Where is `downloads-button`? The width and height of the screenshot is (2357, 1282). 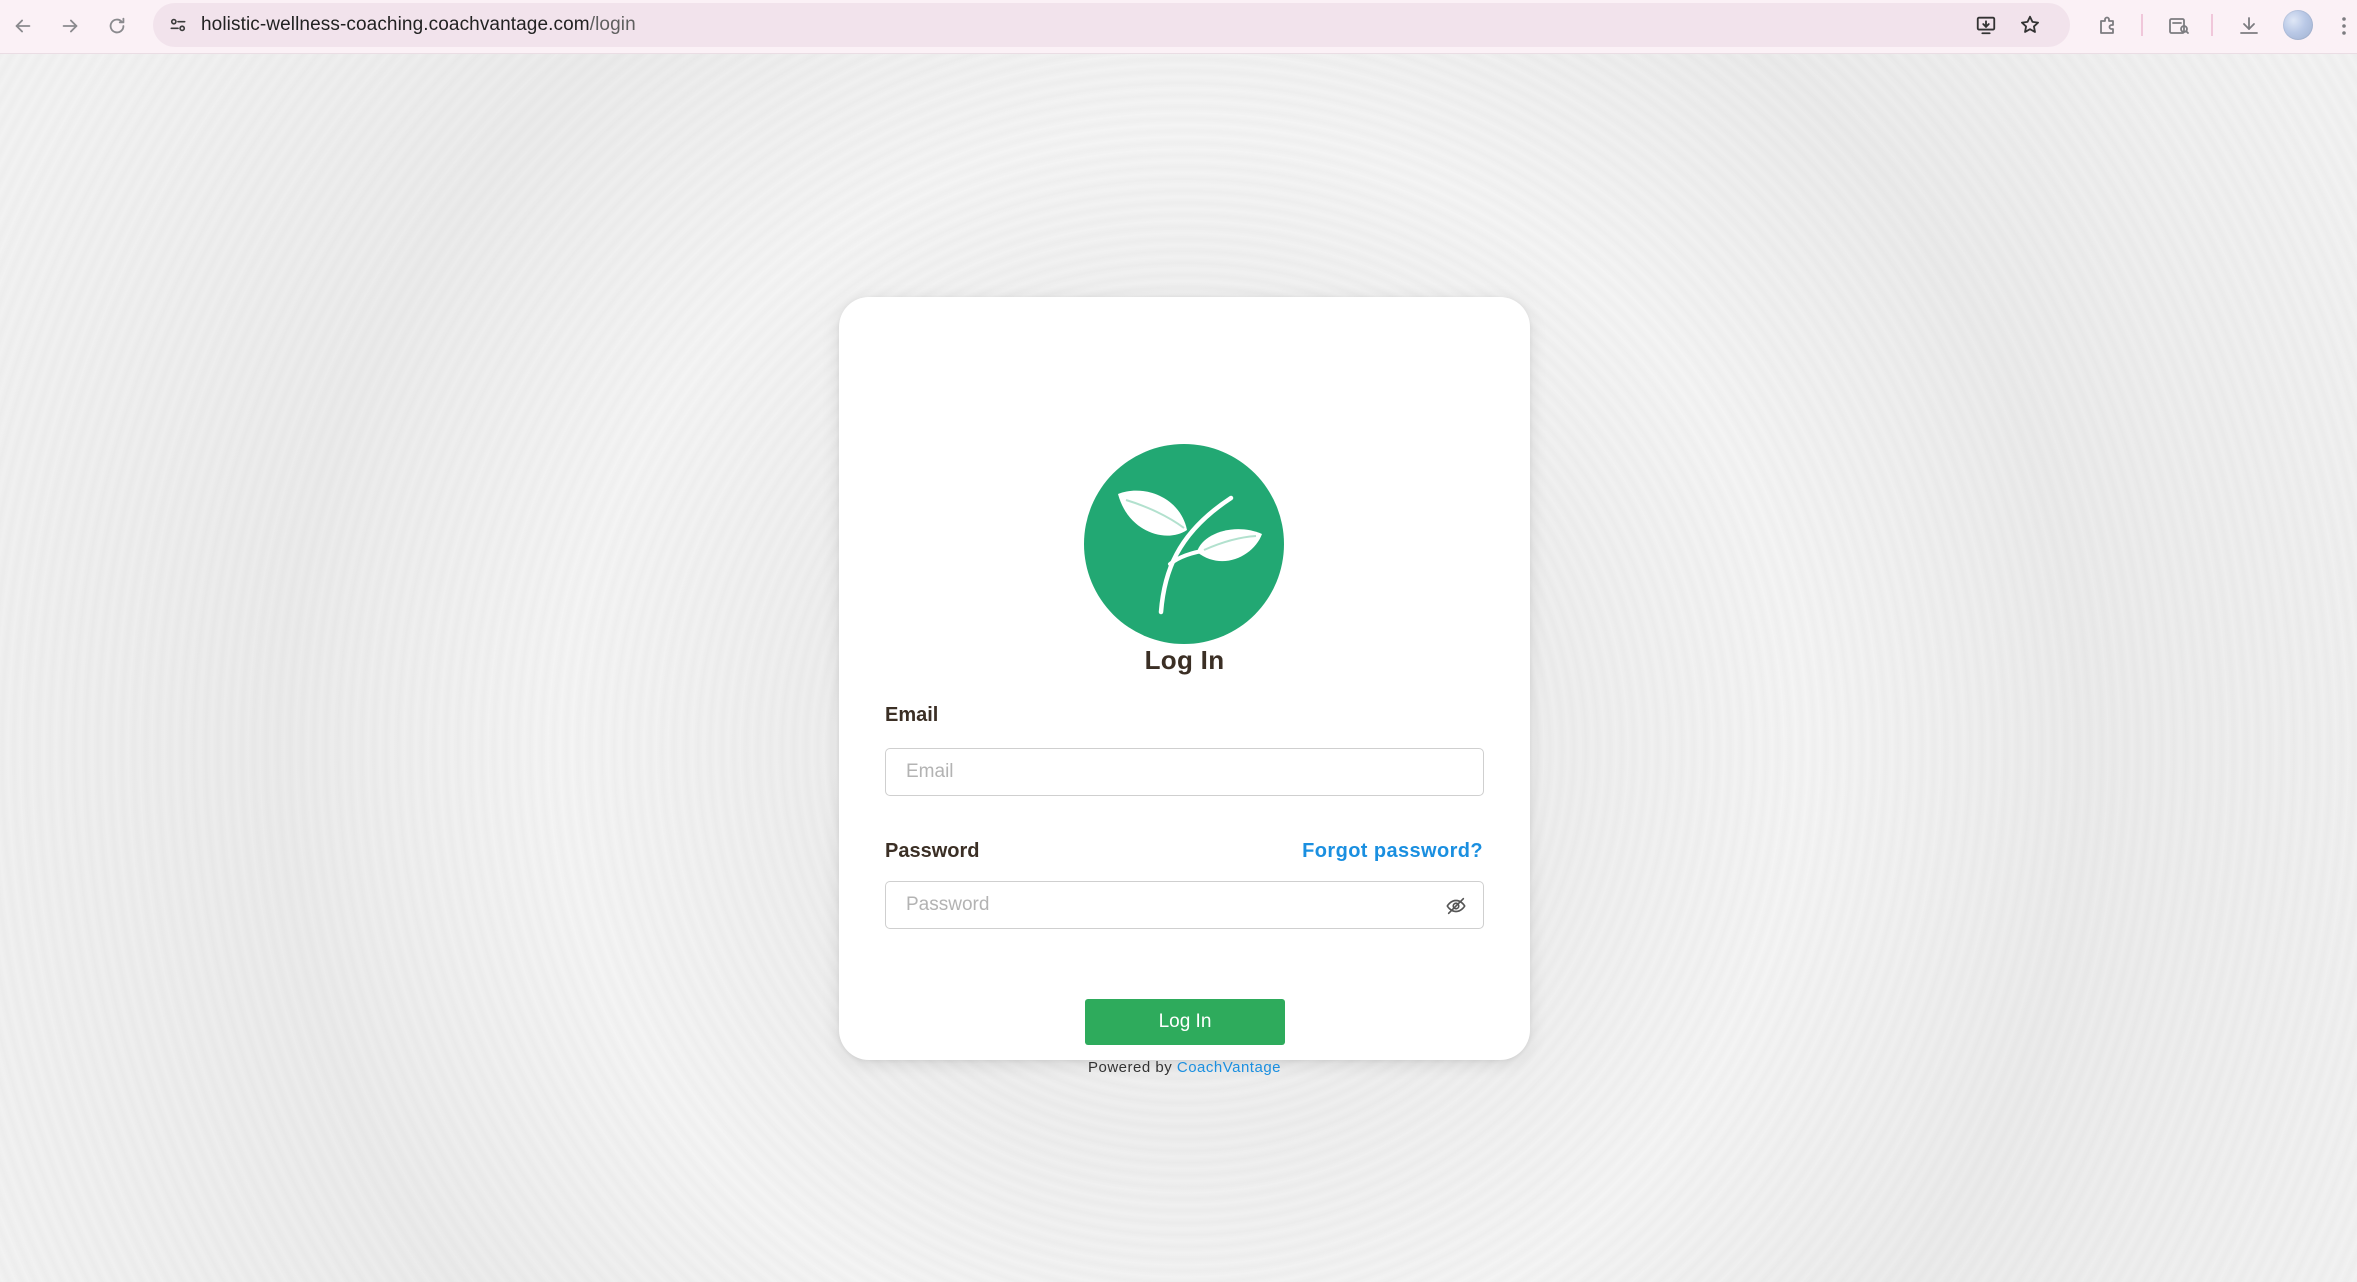 downloads-button is located at coordinates (2249, 26).